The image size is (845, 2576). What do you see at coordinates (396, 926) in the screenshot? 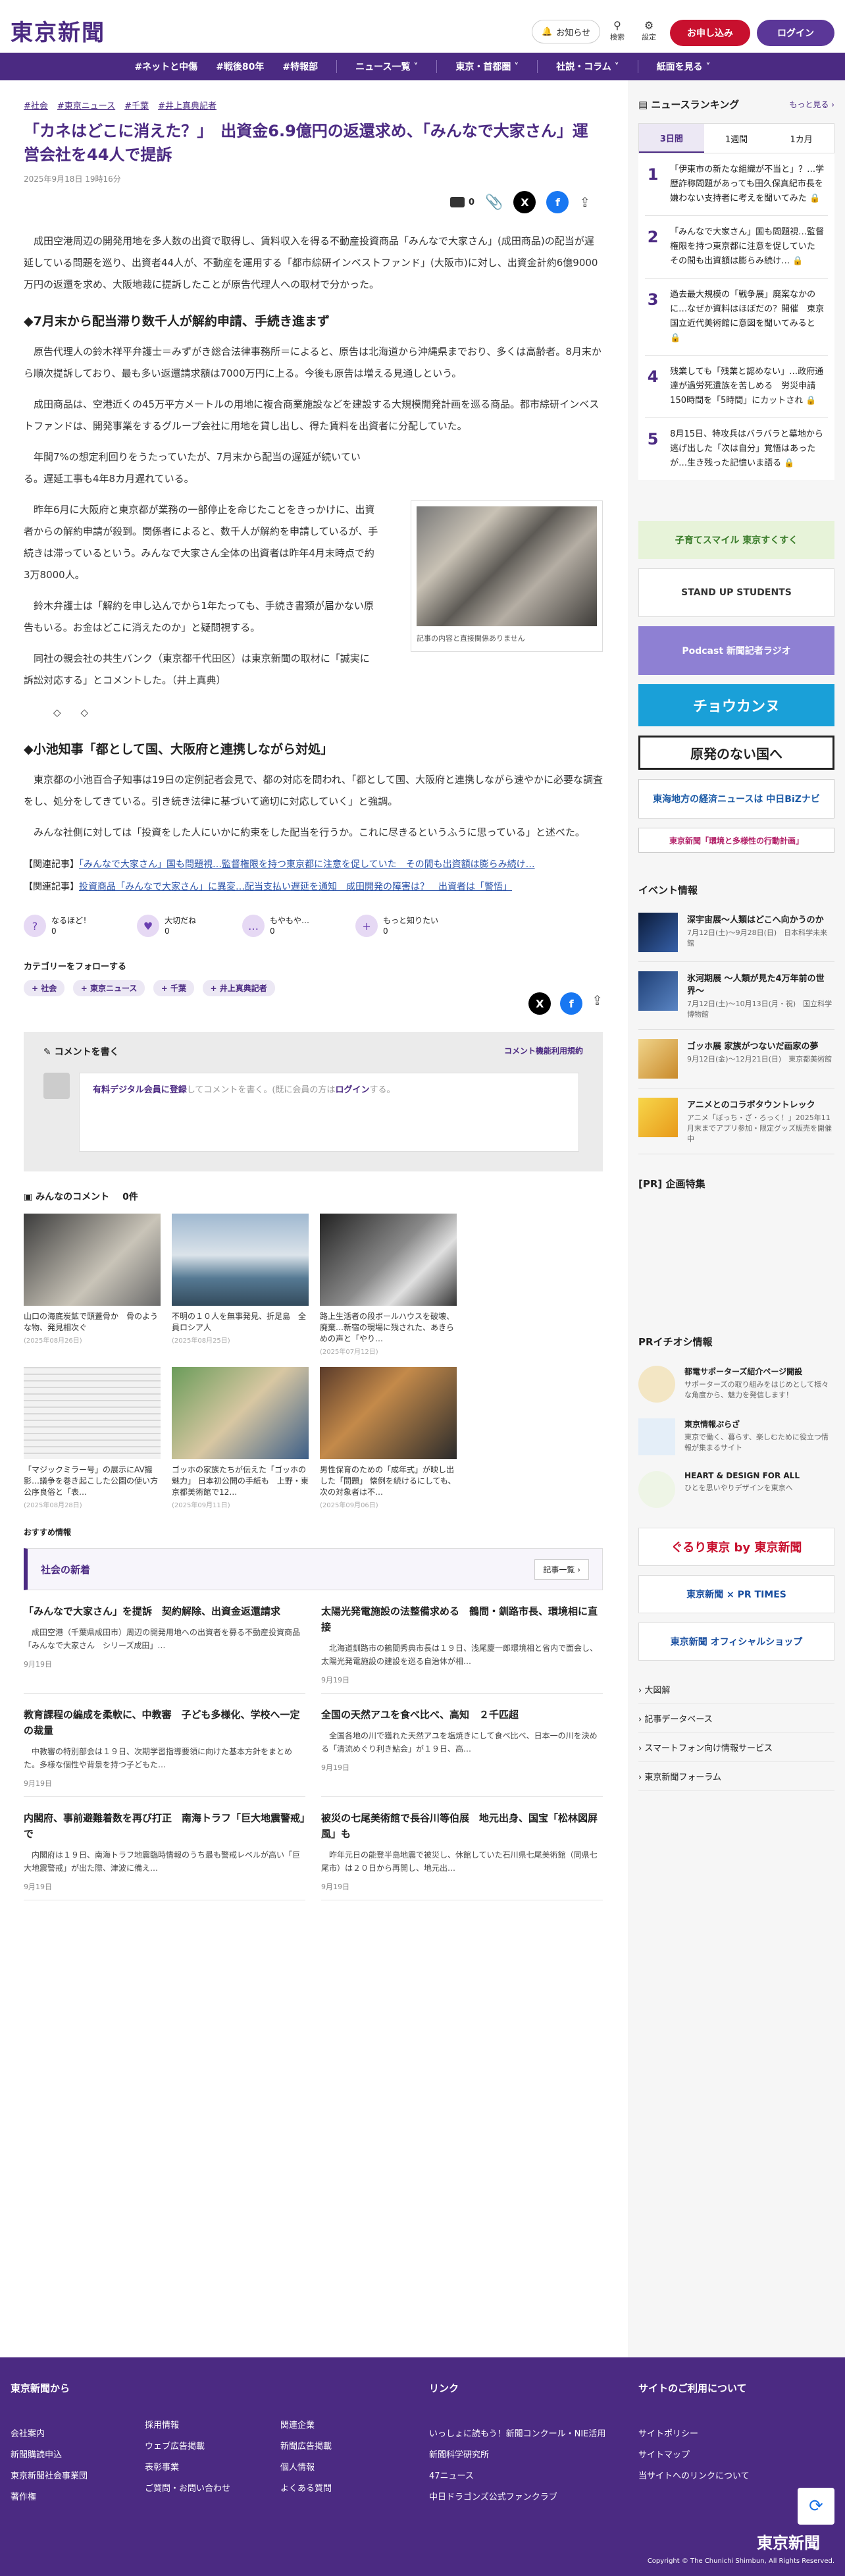
I see `reaction-button: + もっと知りたい 0` at bounding box center [396, 926].